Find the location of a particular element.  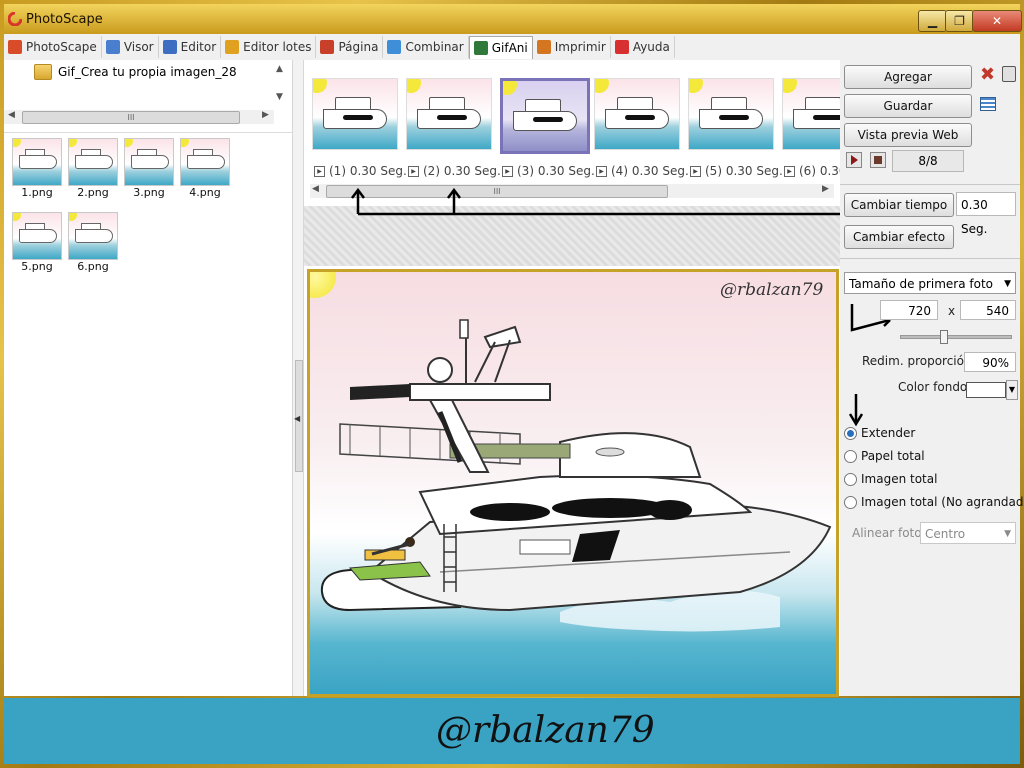

footer-credit: @rbalzan79 is located at coordinates (545, 730).